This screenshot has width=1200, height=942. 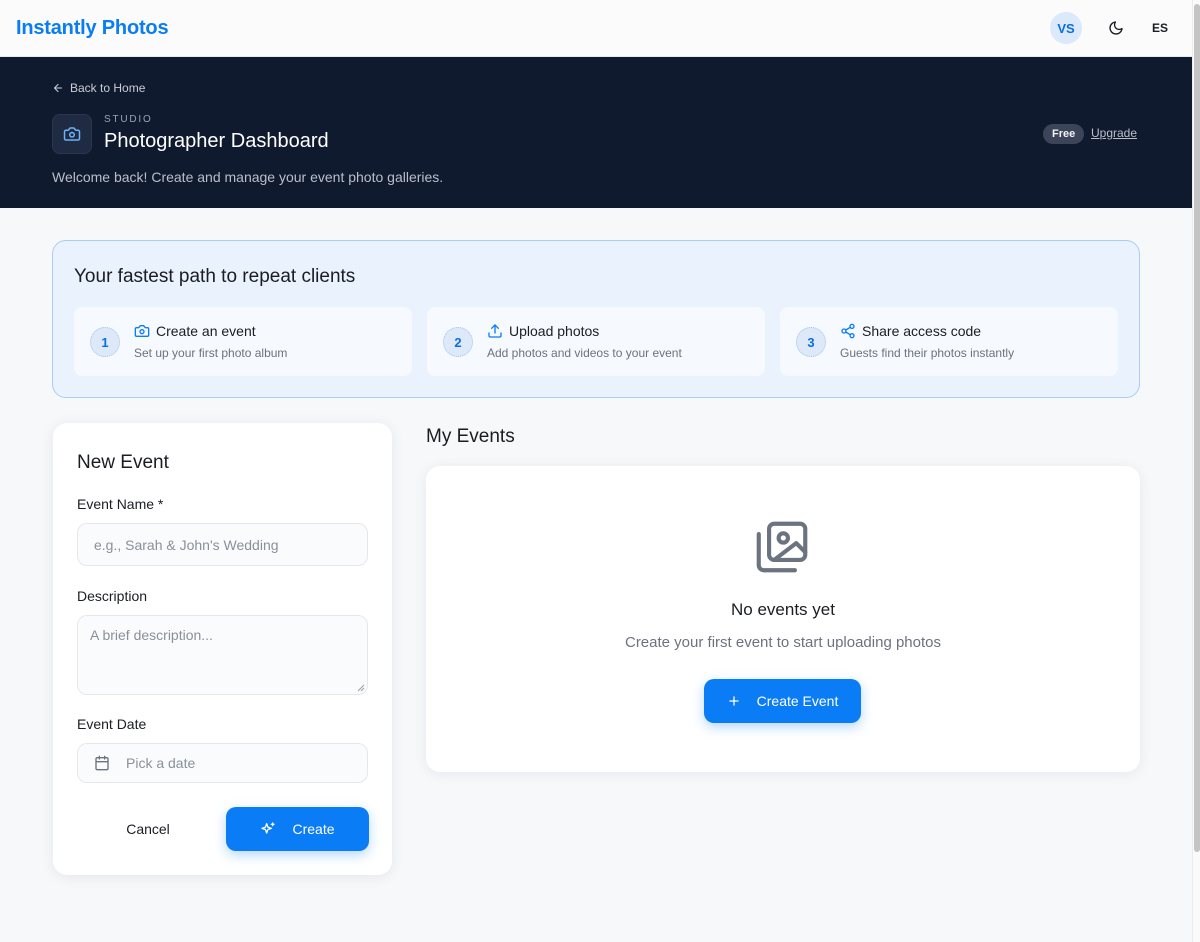 I want to click on step-title: Share access code, so click(x=922, y=331).